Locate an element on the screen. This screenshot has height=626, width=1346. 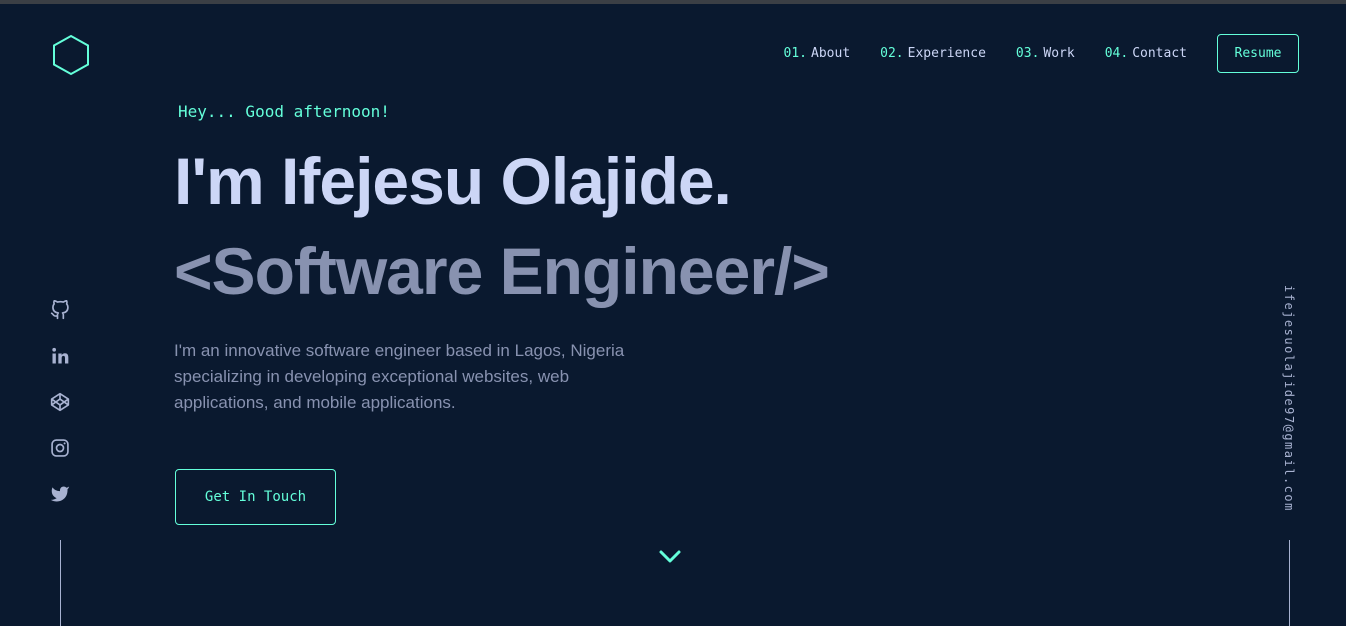
instagram-icon is located at coordinates (60, 448).